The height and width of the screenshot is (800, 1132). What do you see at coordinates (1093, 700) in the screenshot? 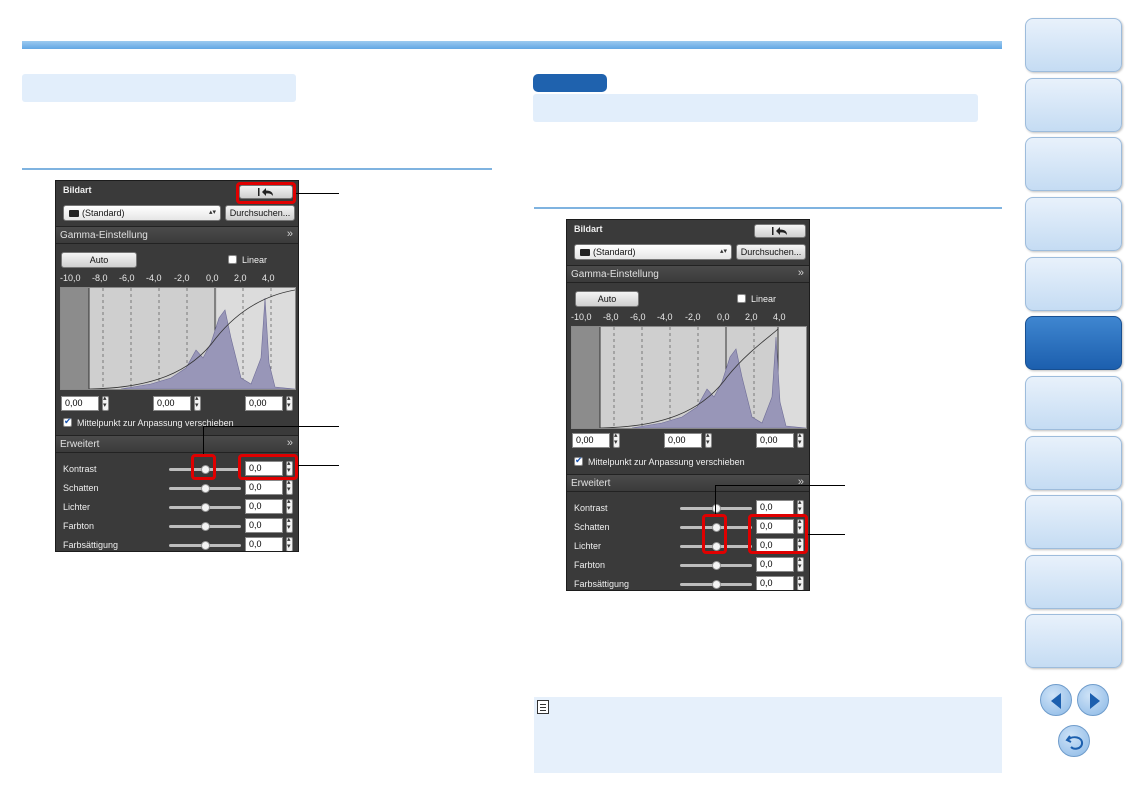
I see `arrow-right-icon` at bounding box center [1093, 700].